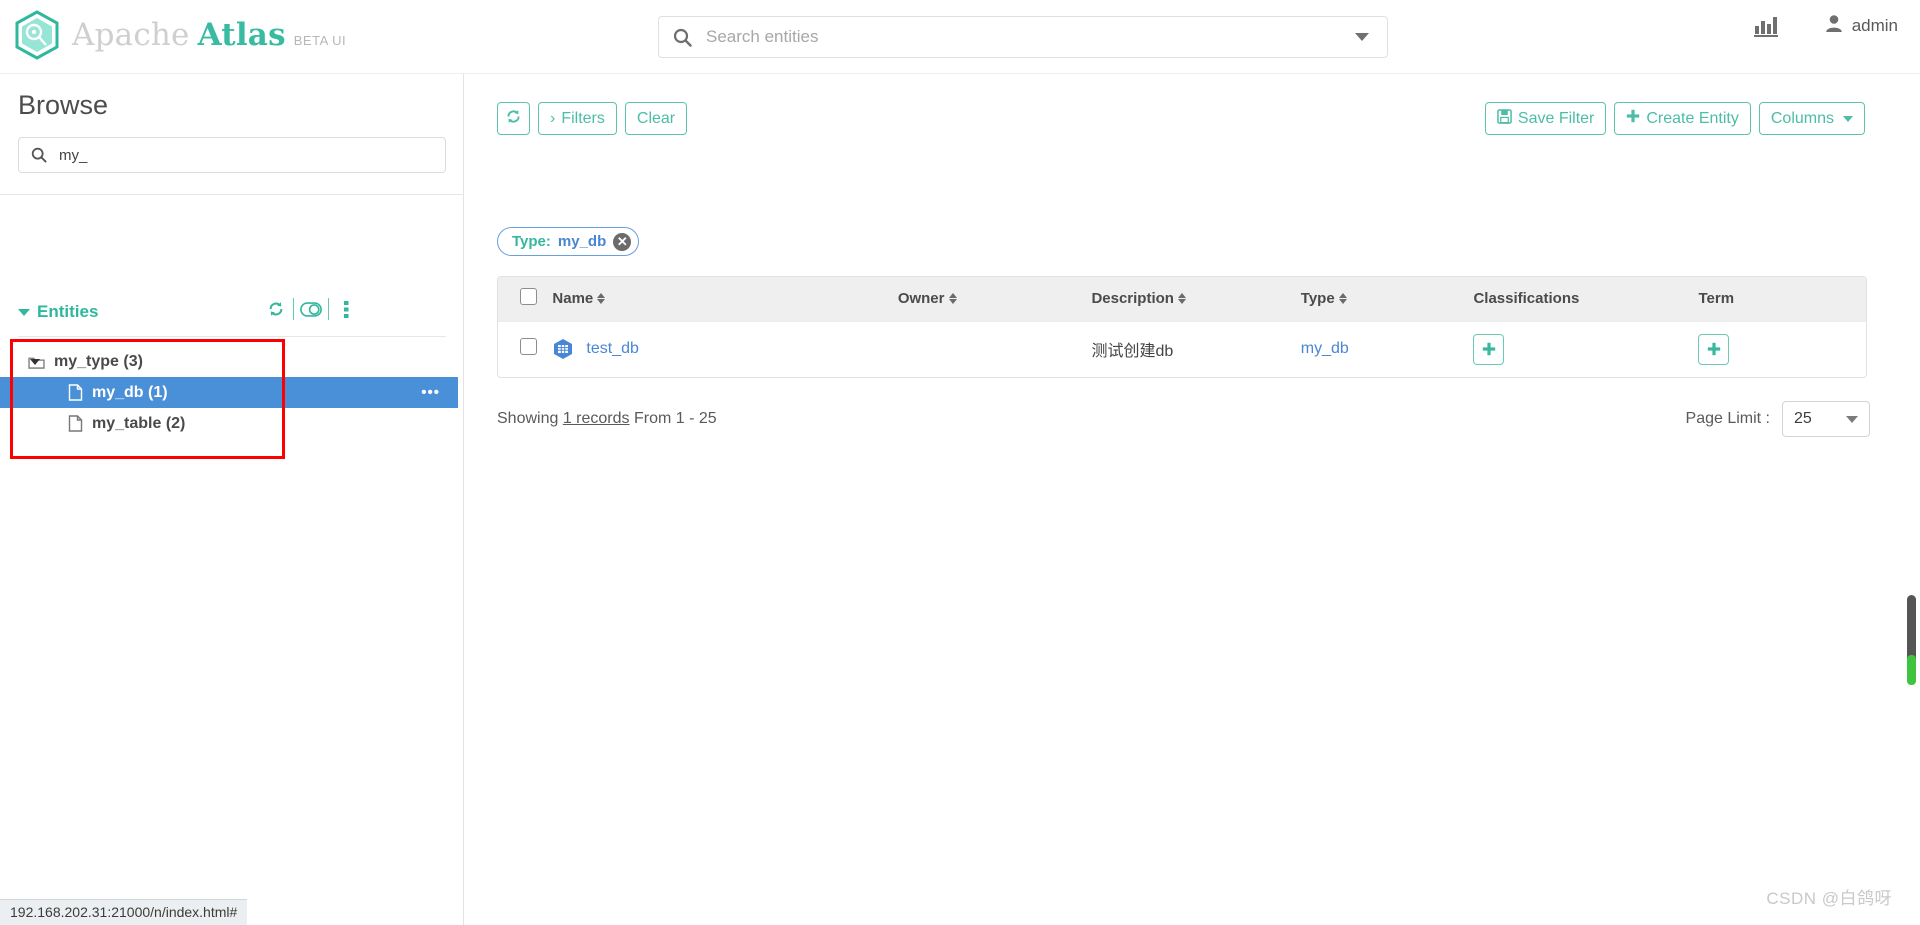  I want to click on row-select-cell, so click(525, 349).